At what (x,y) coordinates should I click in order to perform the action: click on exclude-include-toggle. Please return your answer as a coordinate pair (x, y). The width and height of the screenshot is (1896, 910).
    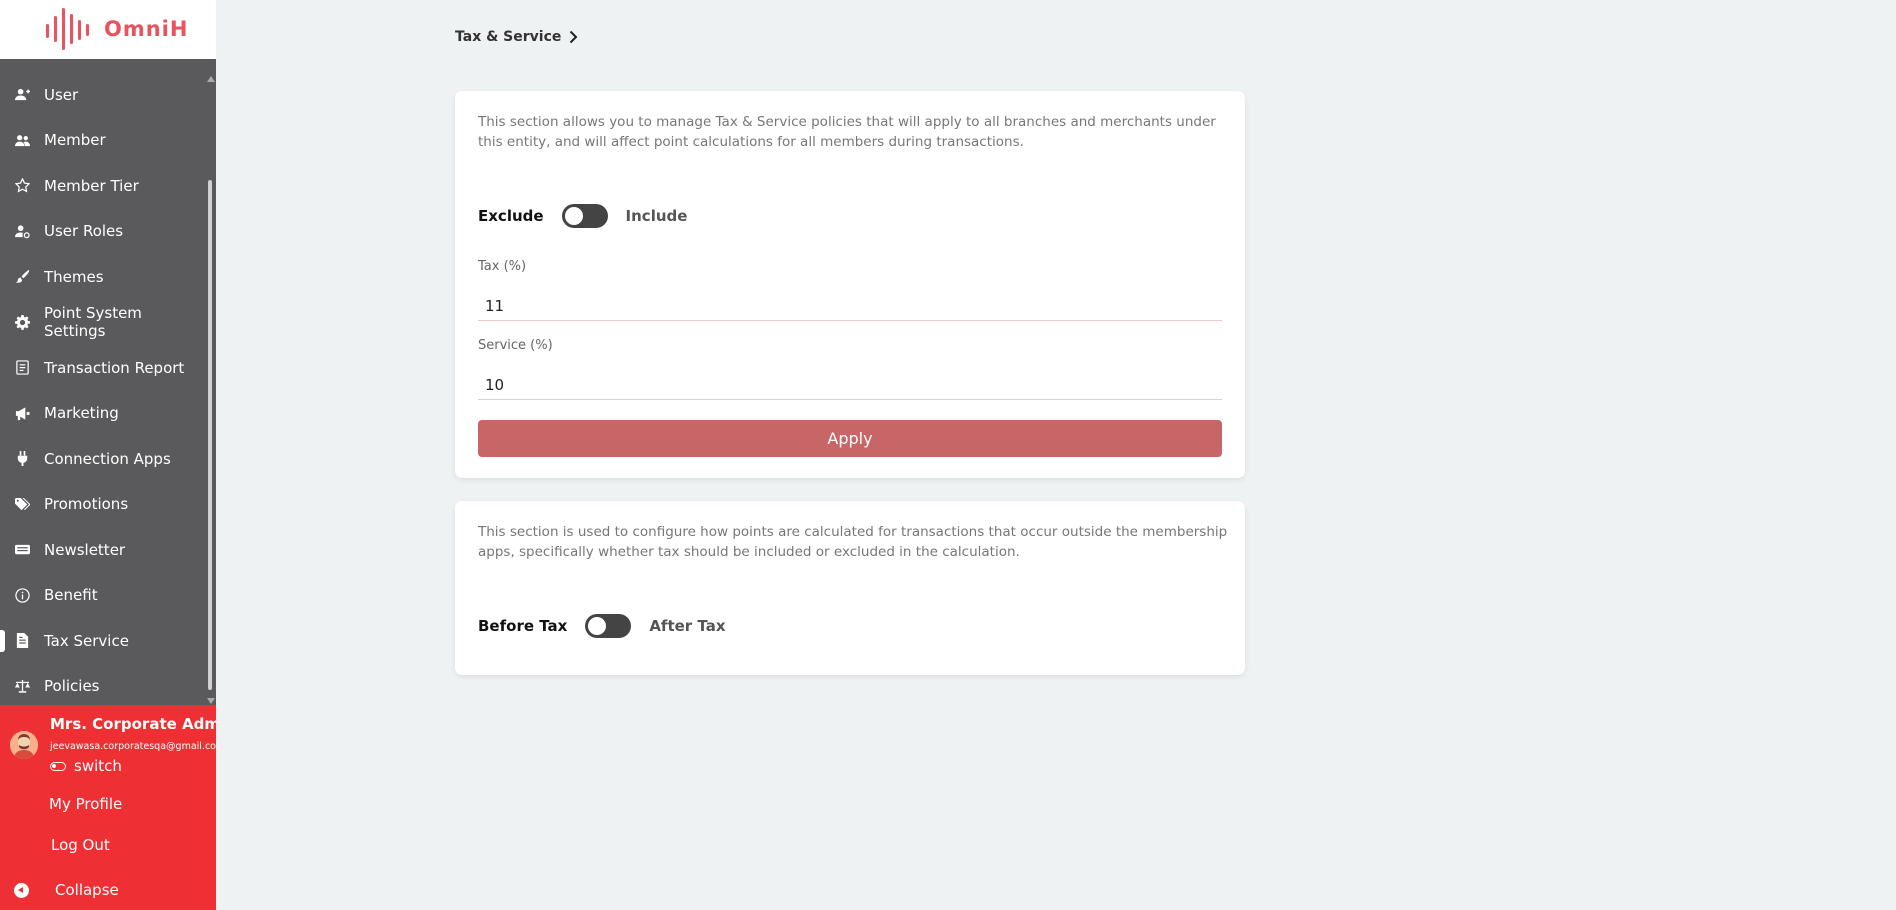
    Looking at the image, I should click on (584, 216).